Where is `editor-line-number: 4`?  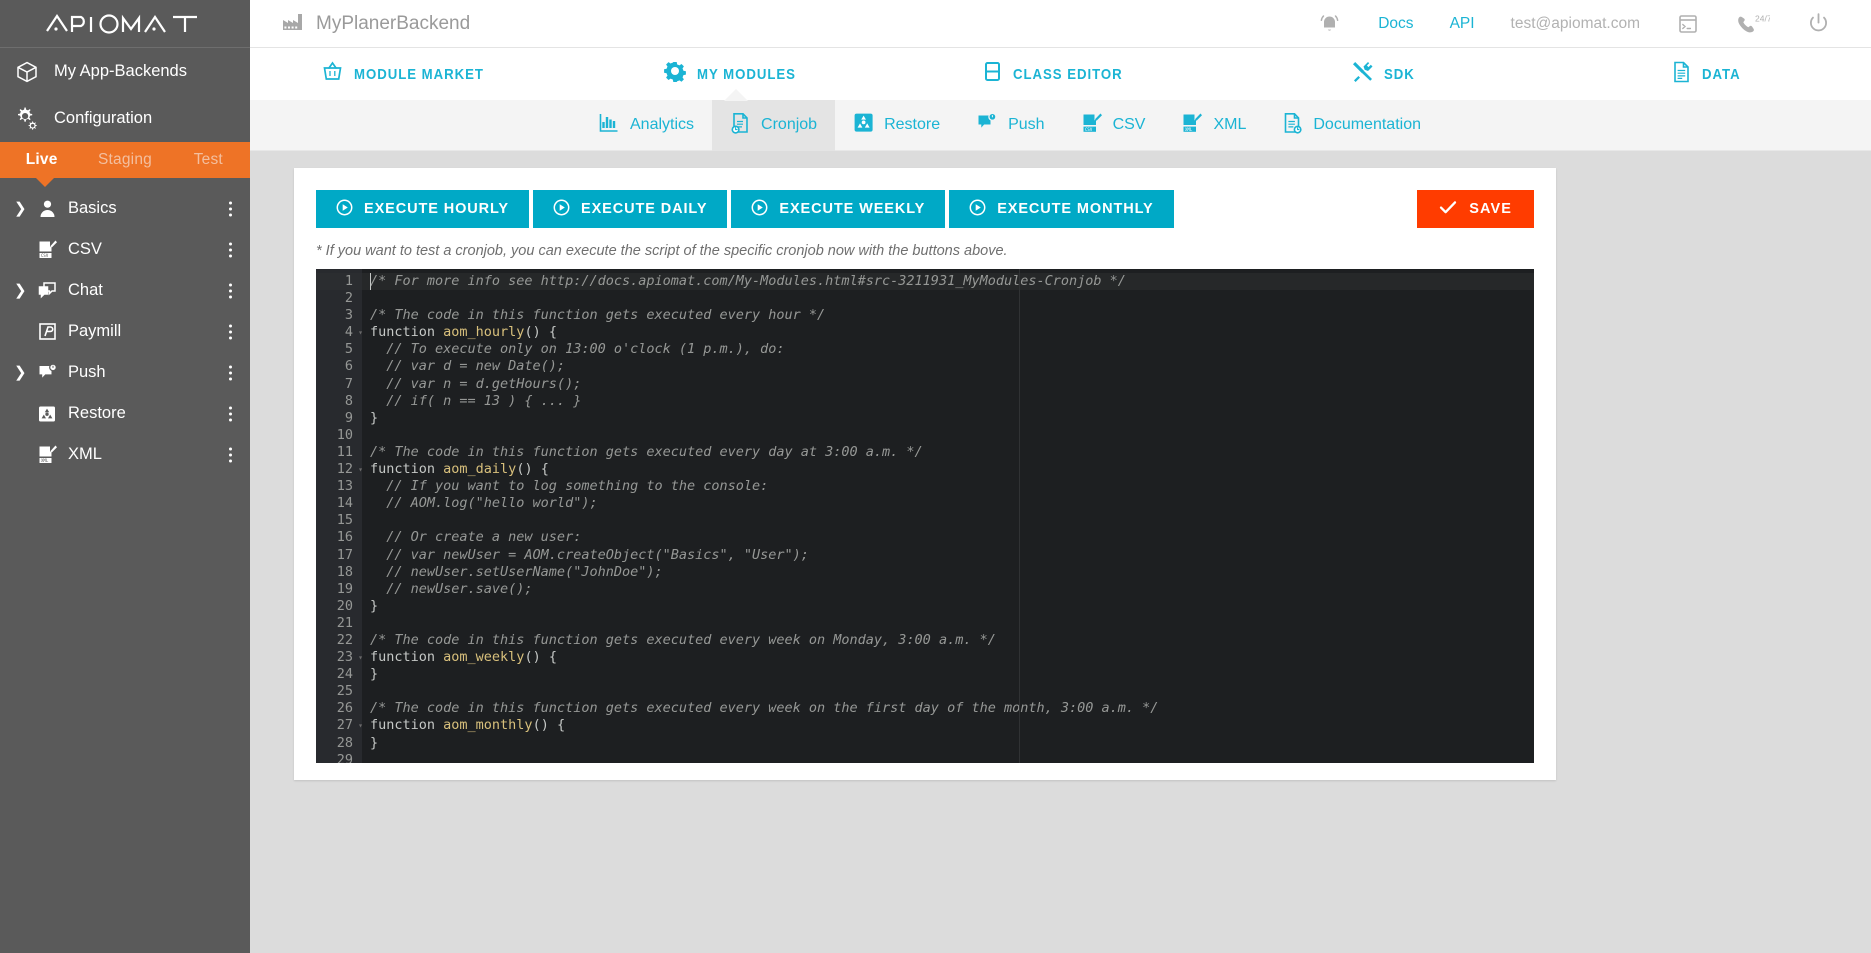 editor-line-number: 4 is located at coordinates (339, 332).